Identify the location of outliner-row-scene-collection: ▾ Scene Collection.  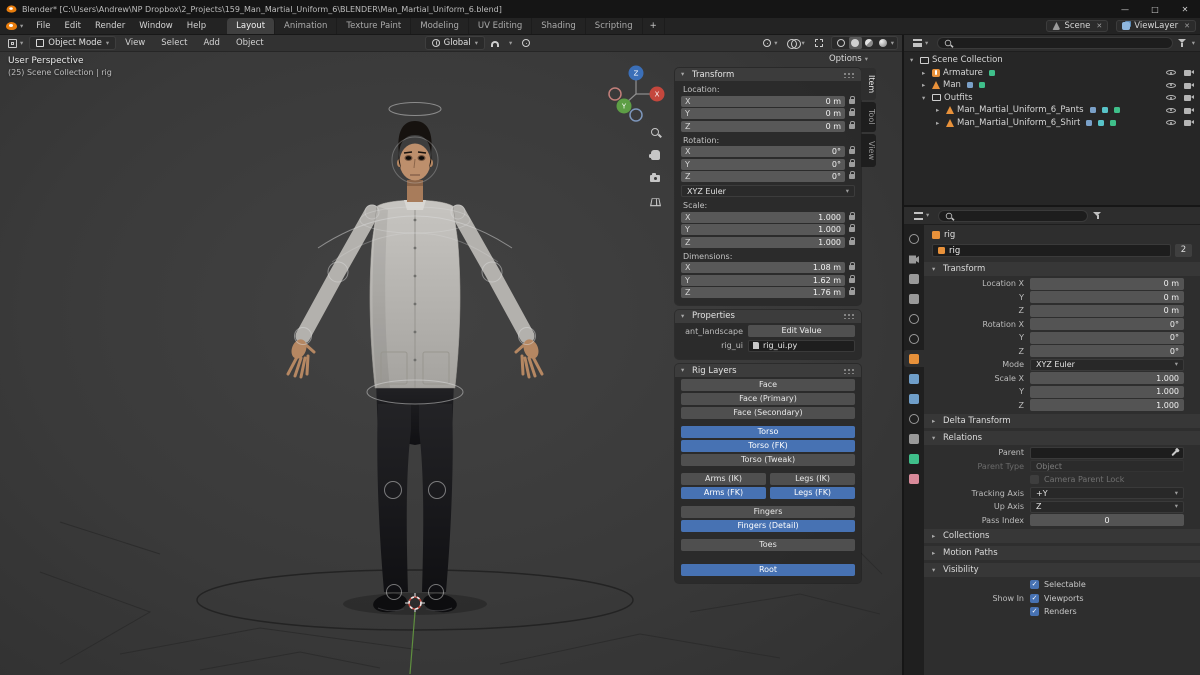
(1052, 60).